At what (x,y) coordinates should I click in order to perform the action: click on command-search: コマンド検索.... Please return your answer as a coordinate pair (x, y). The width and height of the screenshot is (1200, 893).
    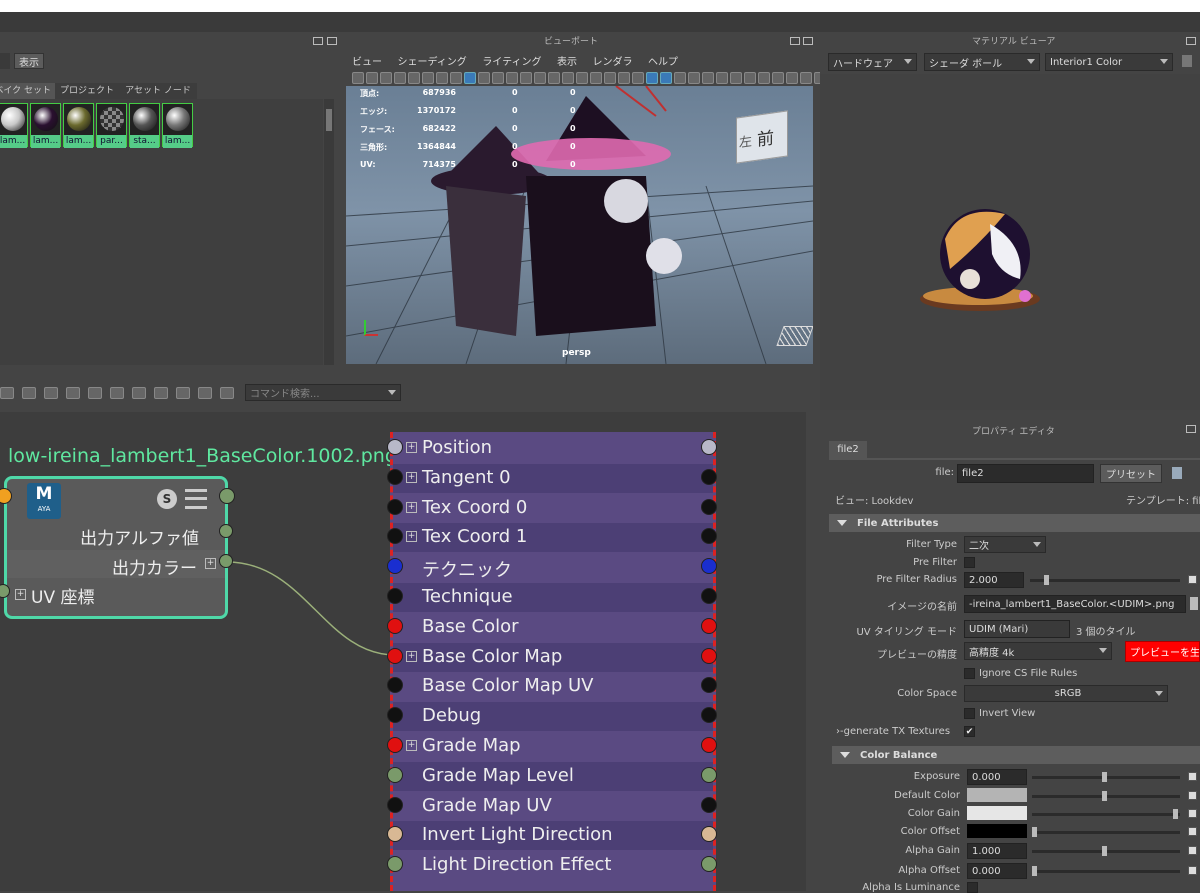
    Looking at the image, I should click on (323, 392).